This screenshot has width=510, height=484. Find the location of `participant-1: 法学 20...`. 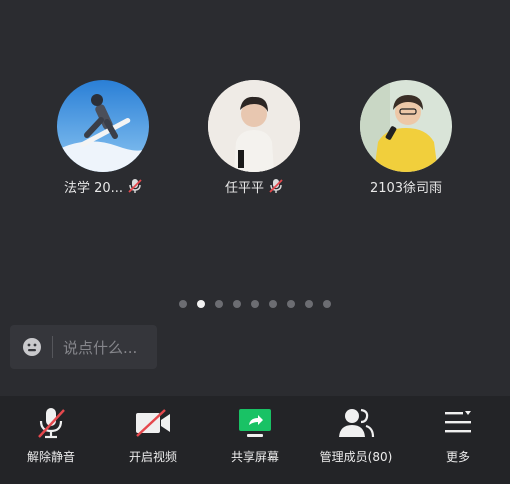

participant-1: 法学 20... is located at coordinates (103, 138).